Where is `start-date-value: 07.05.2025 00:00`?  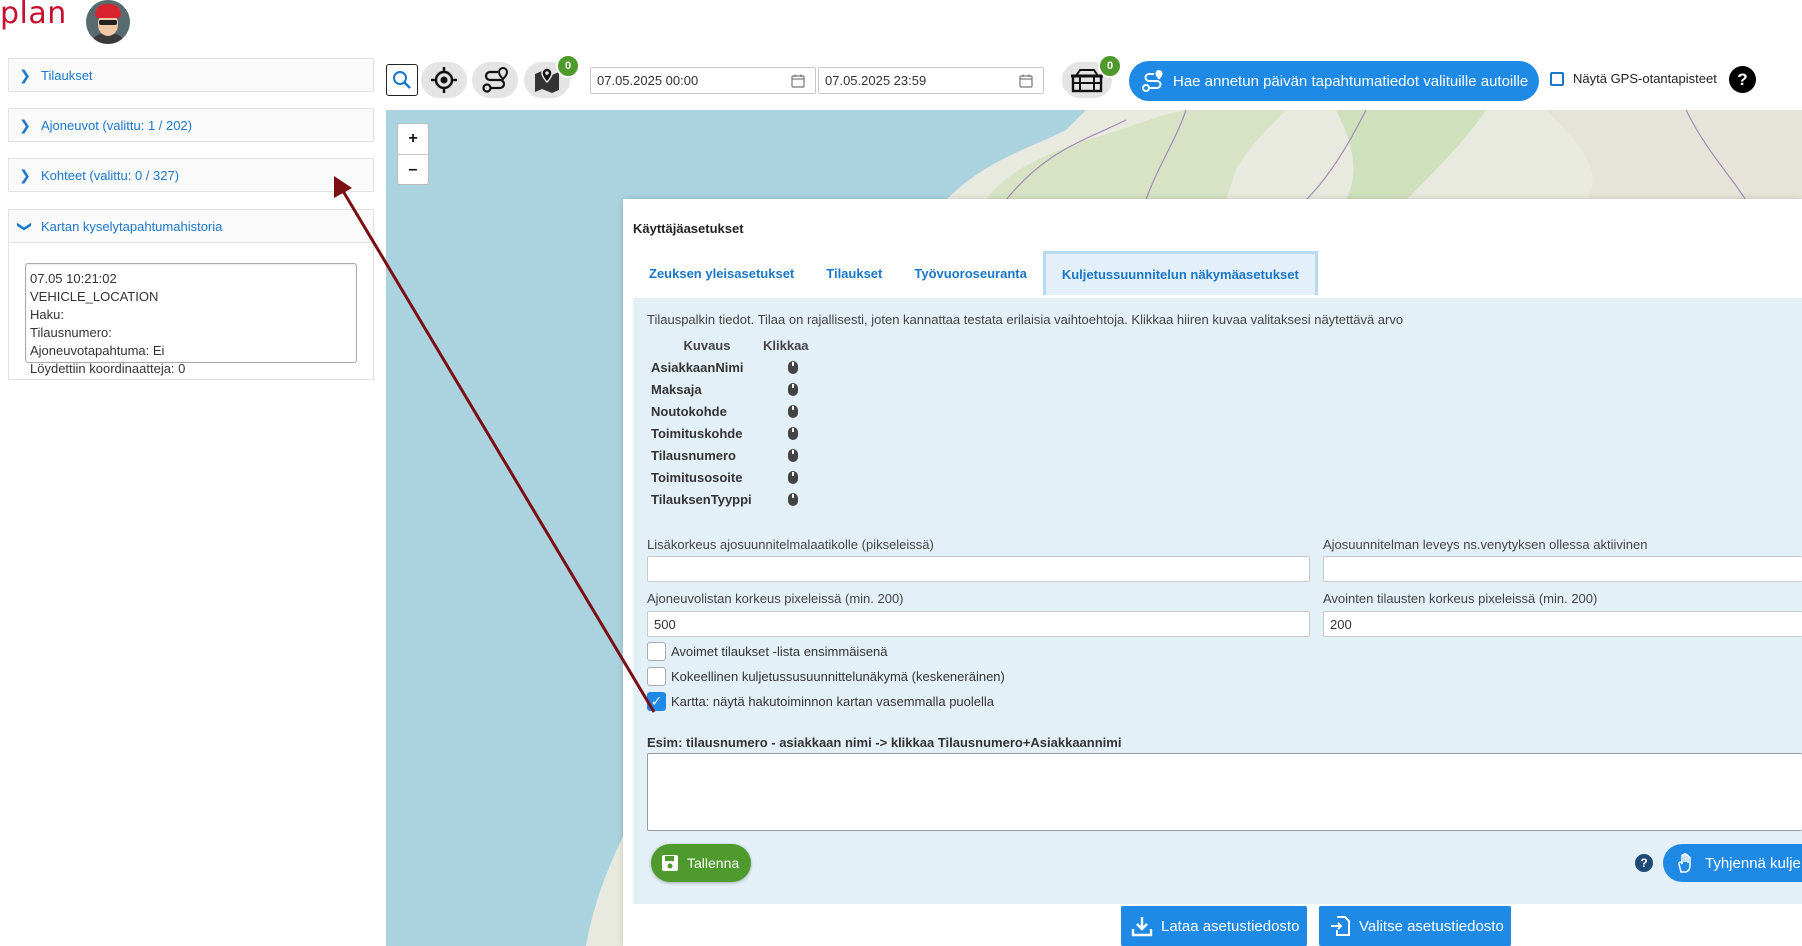 start-date-value: 07.05.2025 00:00 is located at coordinates (648, 80).